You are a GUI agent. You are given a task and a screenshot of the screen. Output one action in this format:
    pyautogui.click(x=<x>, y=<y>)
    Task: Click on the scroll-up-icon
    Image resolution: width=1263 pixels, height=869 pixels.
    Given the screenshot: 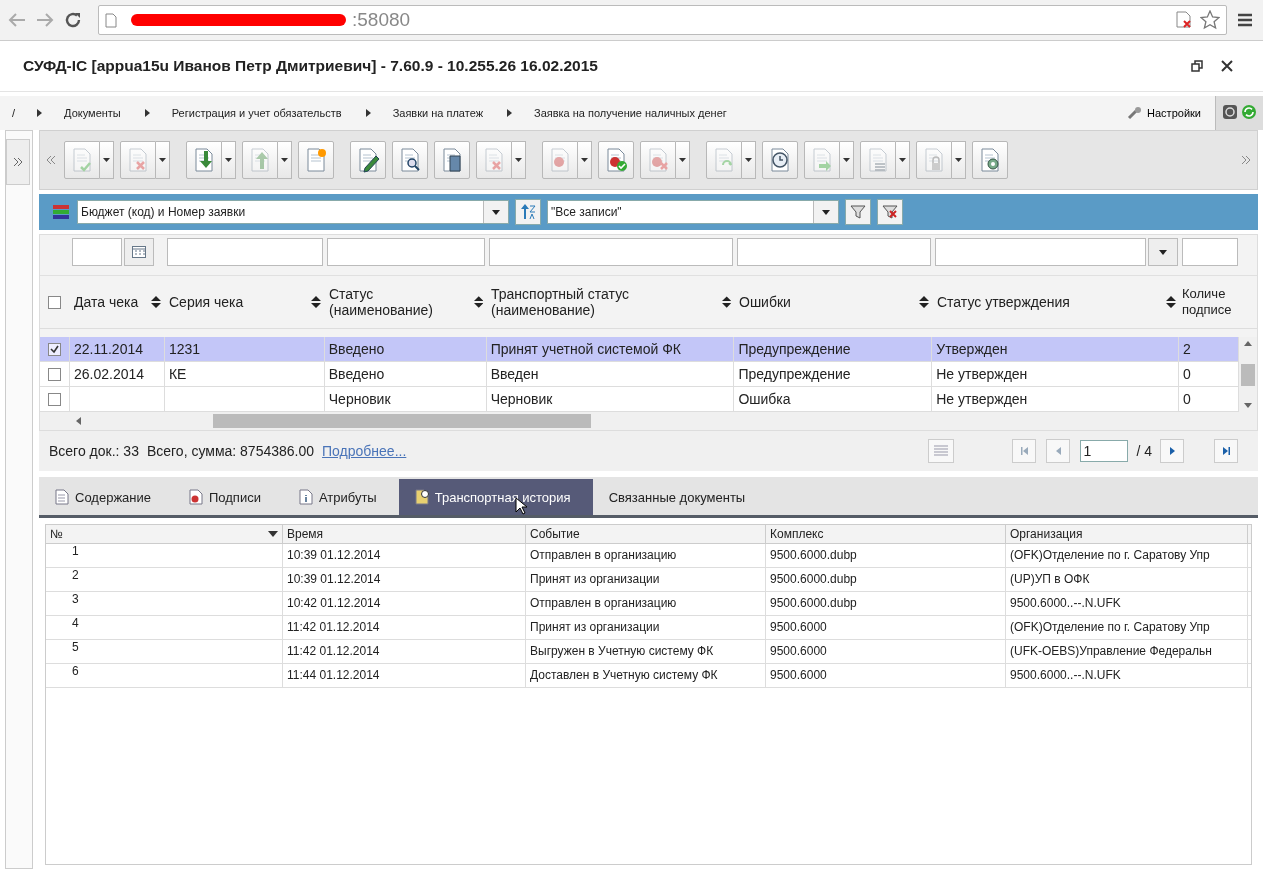 What is the action you would take?
    pyautogui.click(x=1248, y=343)
    